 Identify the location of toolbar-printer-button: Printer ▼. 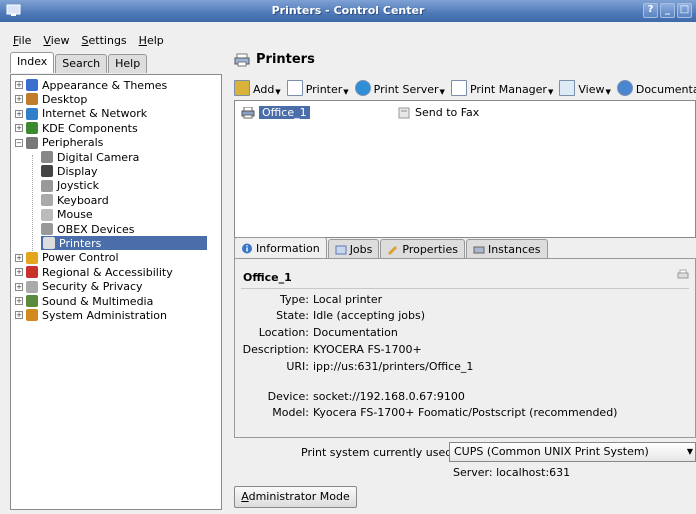
(317, 88).